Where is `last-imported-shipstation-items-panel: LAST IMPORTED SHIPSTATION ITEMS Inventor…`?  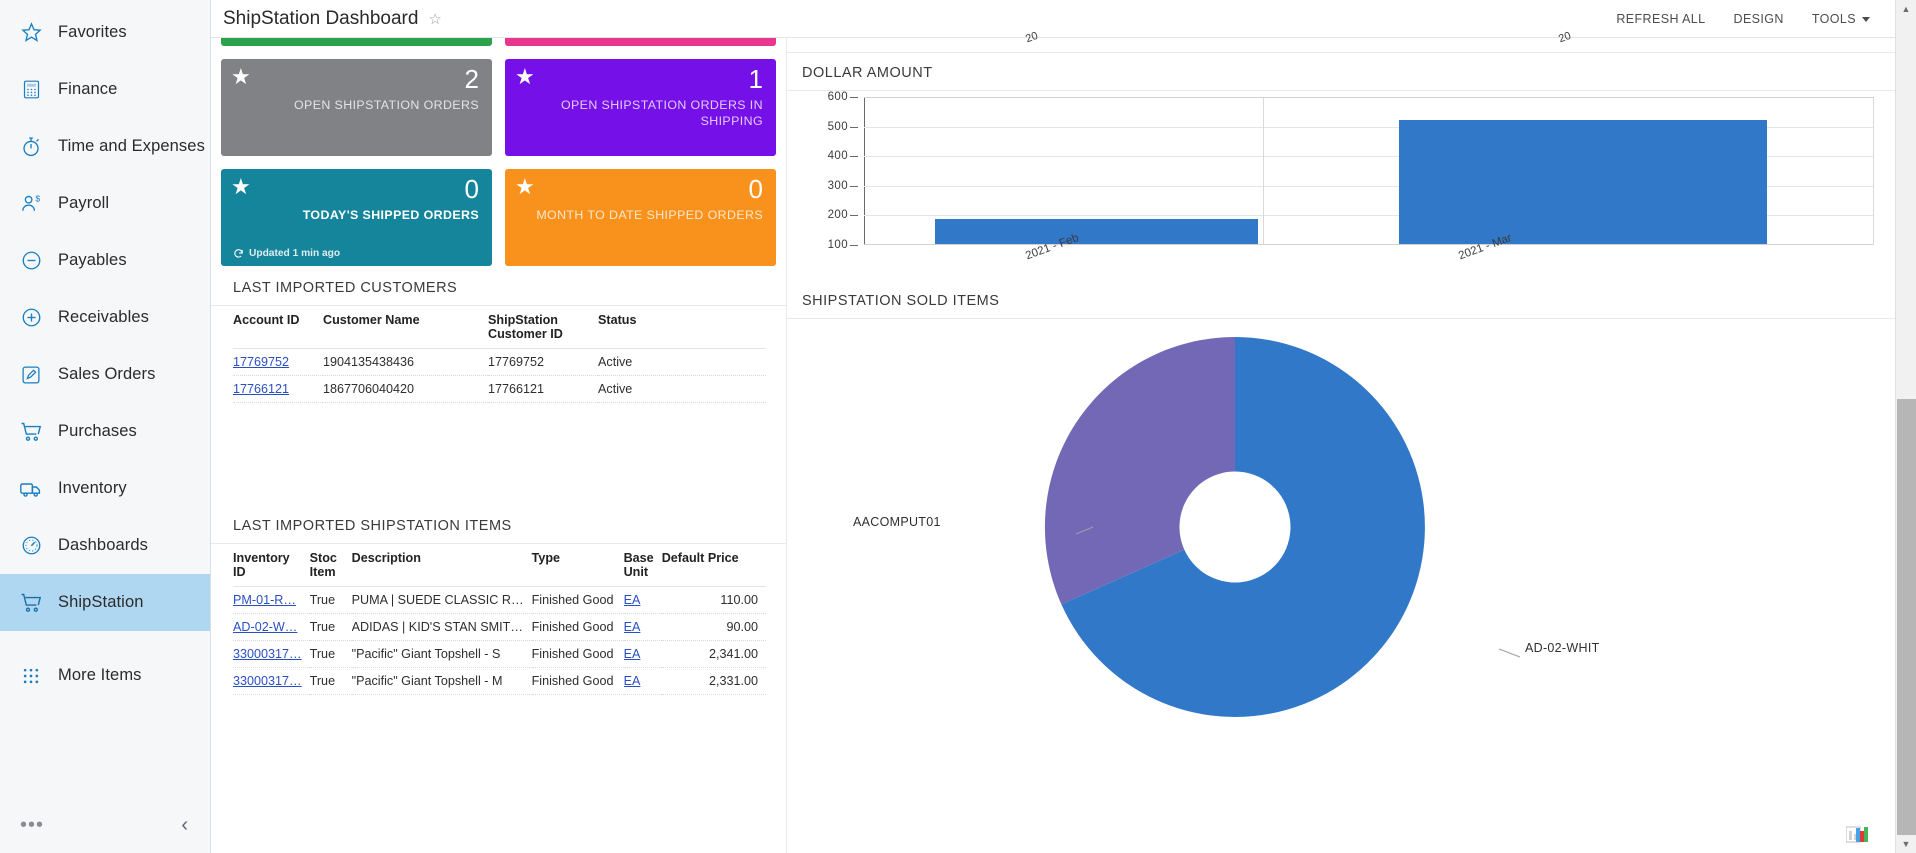
last-imported-shipstation-items-panel: LAST IMPORTED SHIPSTATION ITEMS Inventor… is located at coordinates (498, 606).